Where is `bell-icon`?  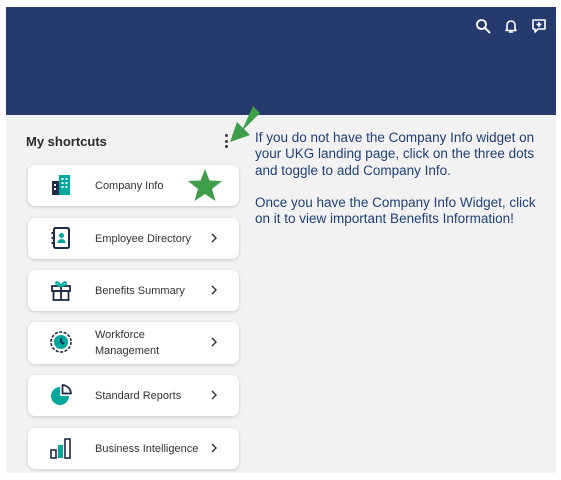 bell-icon is located at coordinates (511, 26).